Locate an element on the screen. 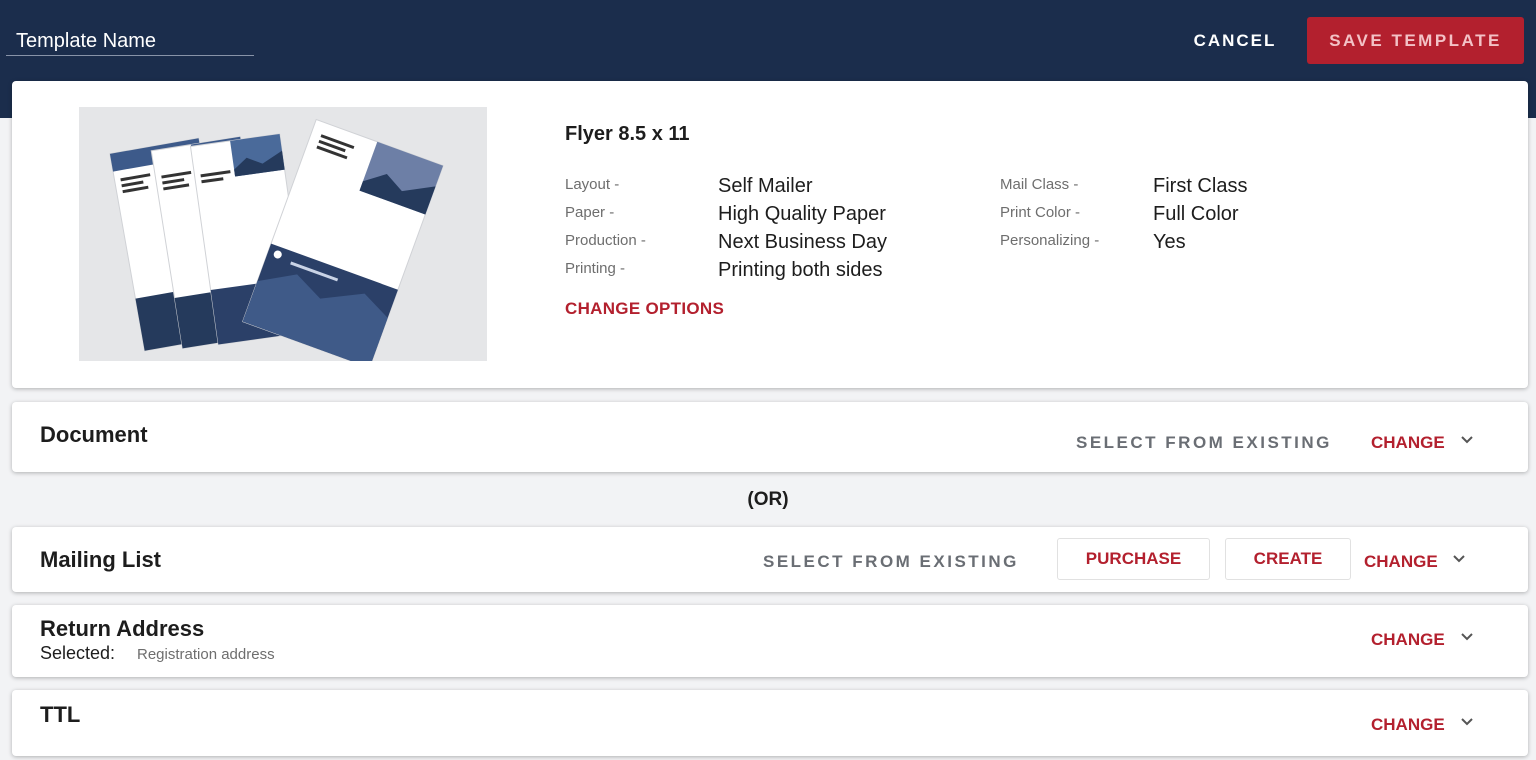 The image size is (1536, 760). production-label: Production - is located at coordinates (605, 240).